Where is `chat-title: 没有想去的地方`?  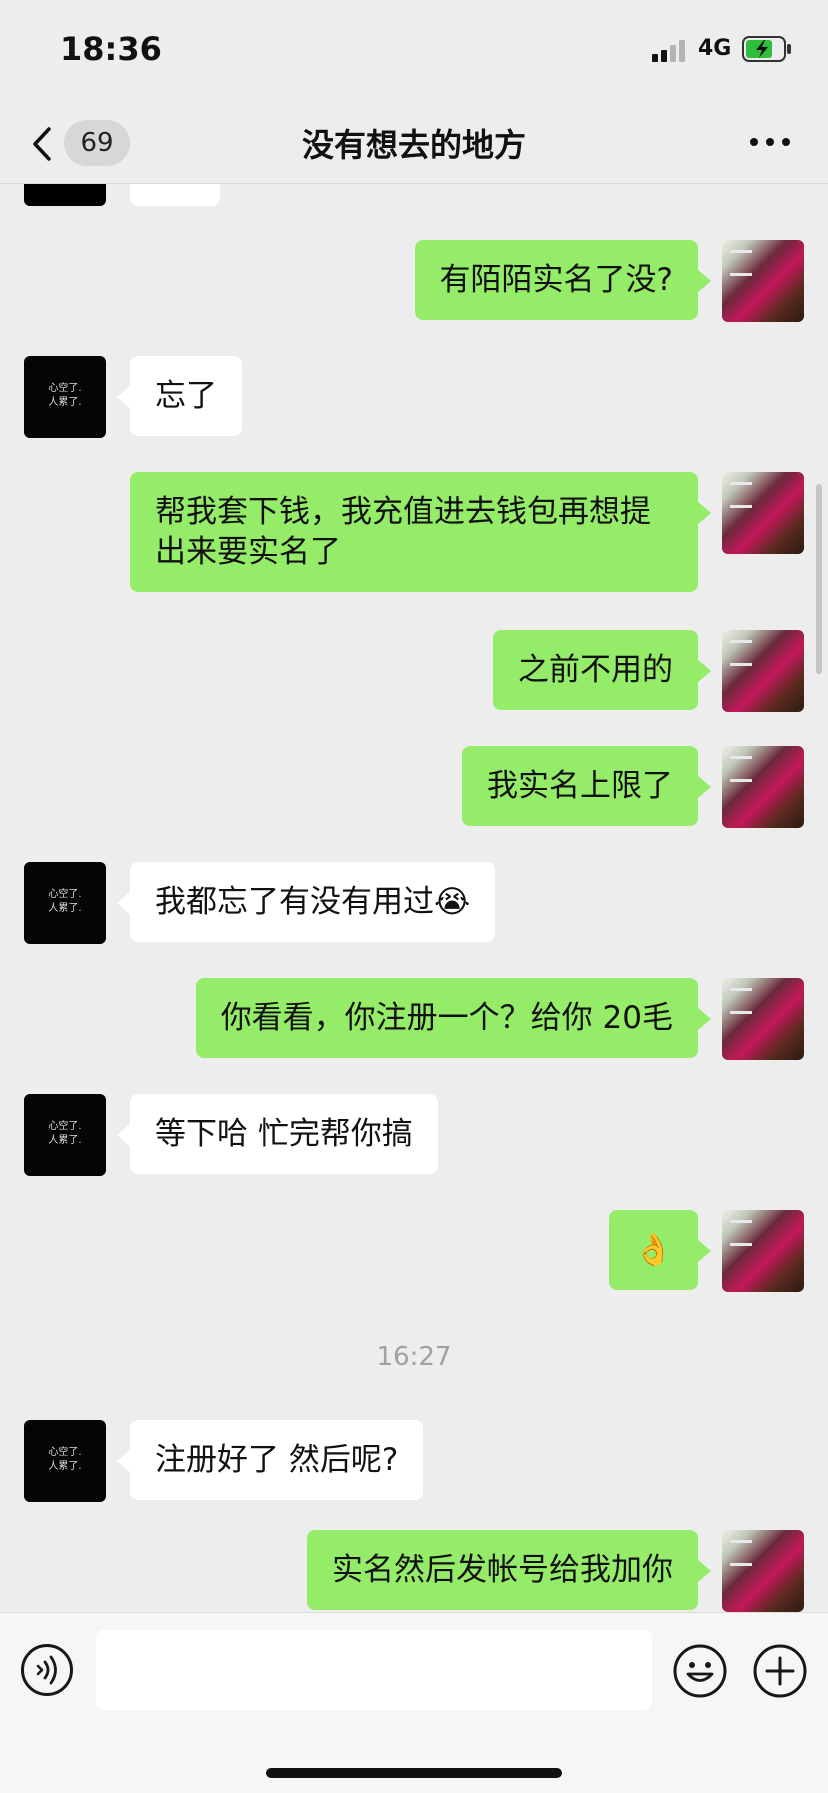
chat-title: 没有想去的地方 is located at coordinates (413, 145).